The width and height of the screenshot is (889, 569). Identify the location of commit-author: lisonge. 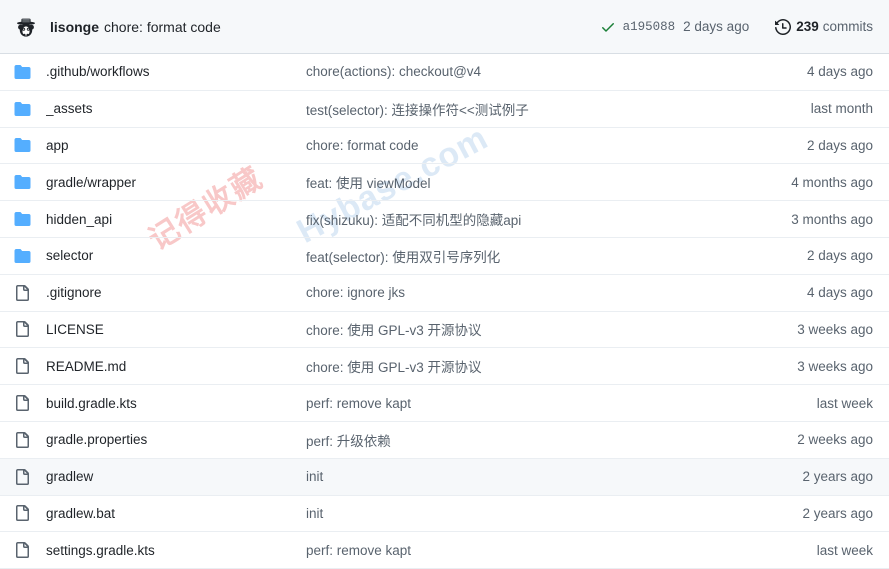
(74, 27).